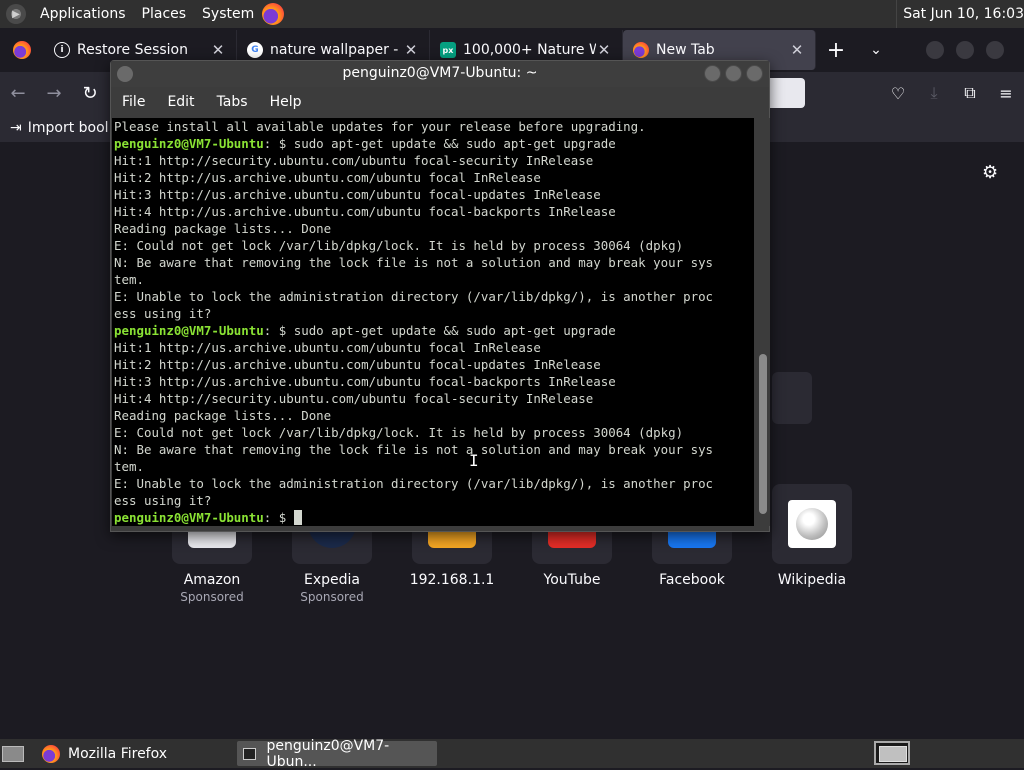  Describe the element at coordinates (970, 93) in the screenshot. I see `extensions-icon: ⧉` at that location.